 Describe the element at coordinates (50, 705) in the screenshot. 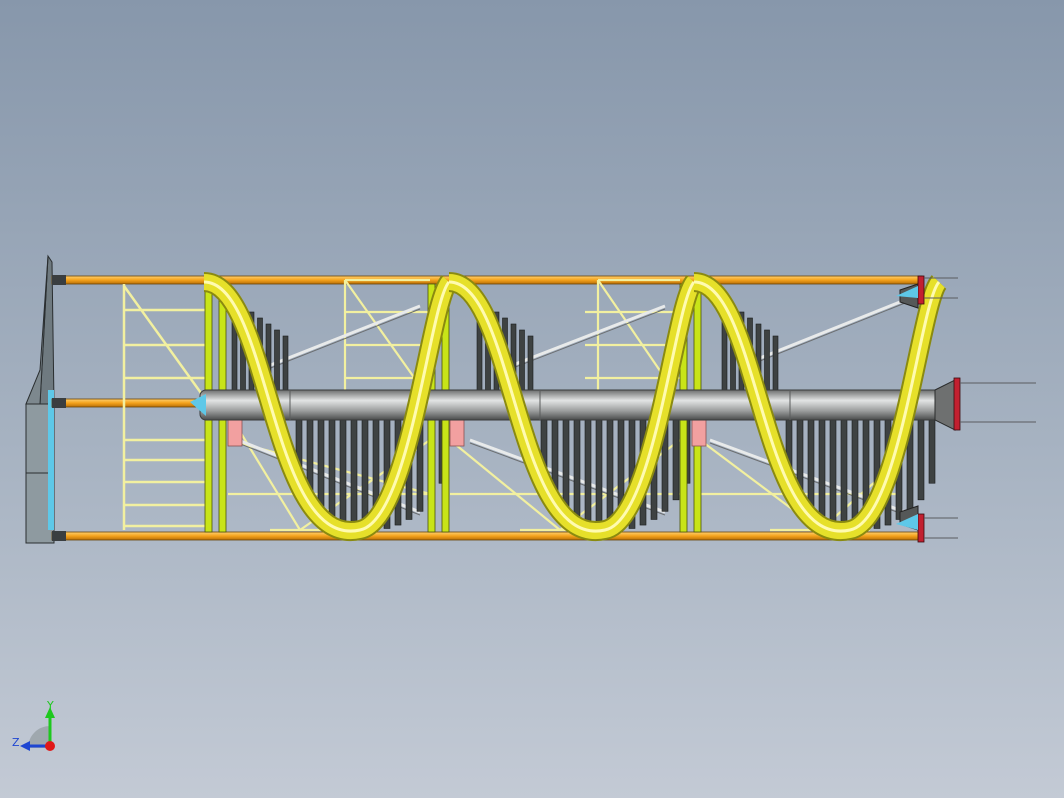

I see `y-axis-label: Y` at that location.